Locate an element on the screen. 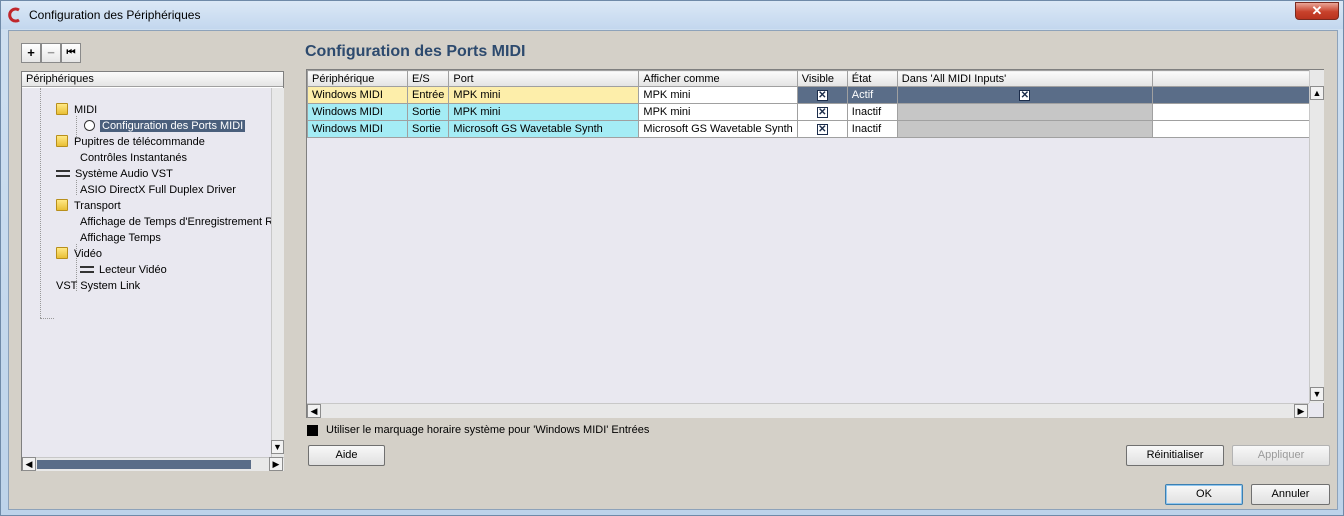 The image size is (1344, 516). tree-item-midi: MIDI is located at coordinates (76, 110).